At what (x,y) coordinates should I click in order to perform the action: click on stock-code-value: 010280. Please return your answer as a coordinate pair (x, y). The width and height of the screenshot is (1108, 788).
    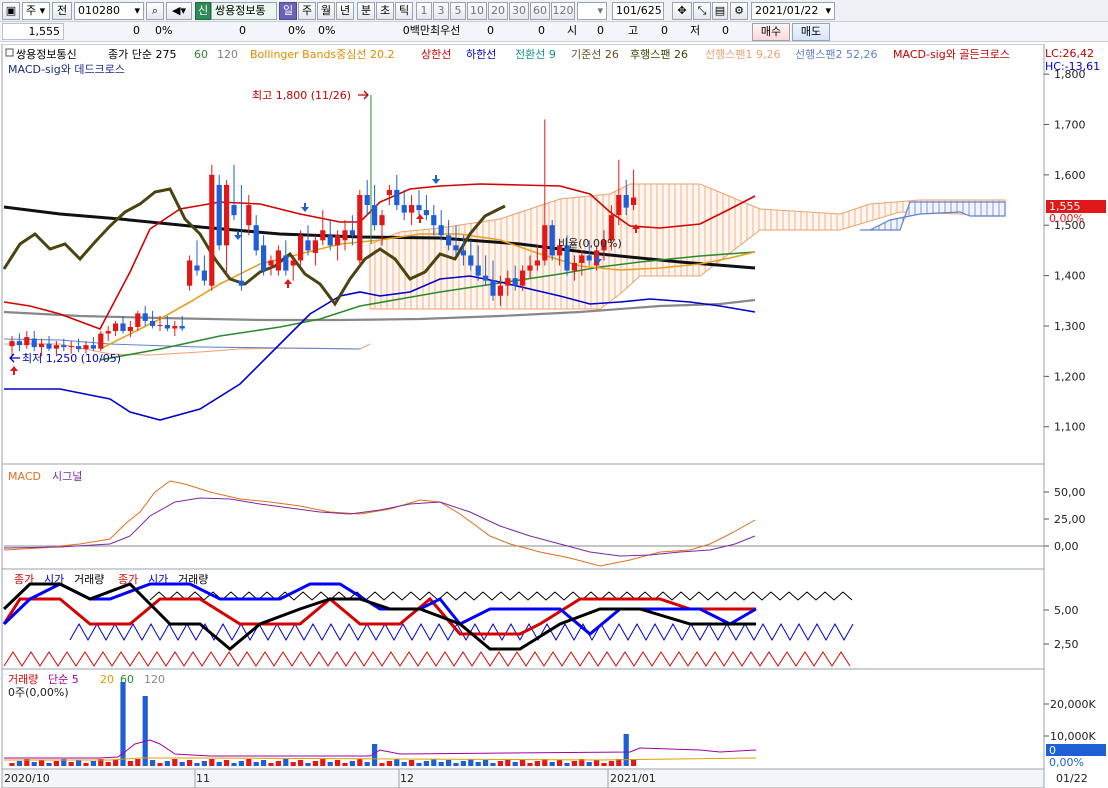
    Looking at the image, I should click on (99, 10).